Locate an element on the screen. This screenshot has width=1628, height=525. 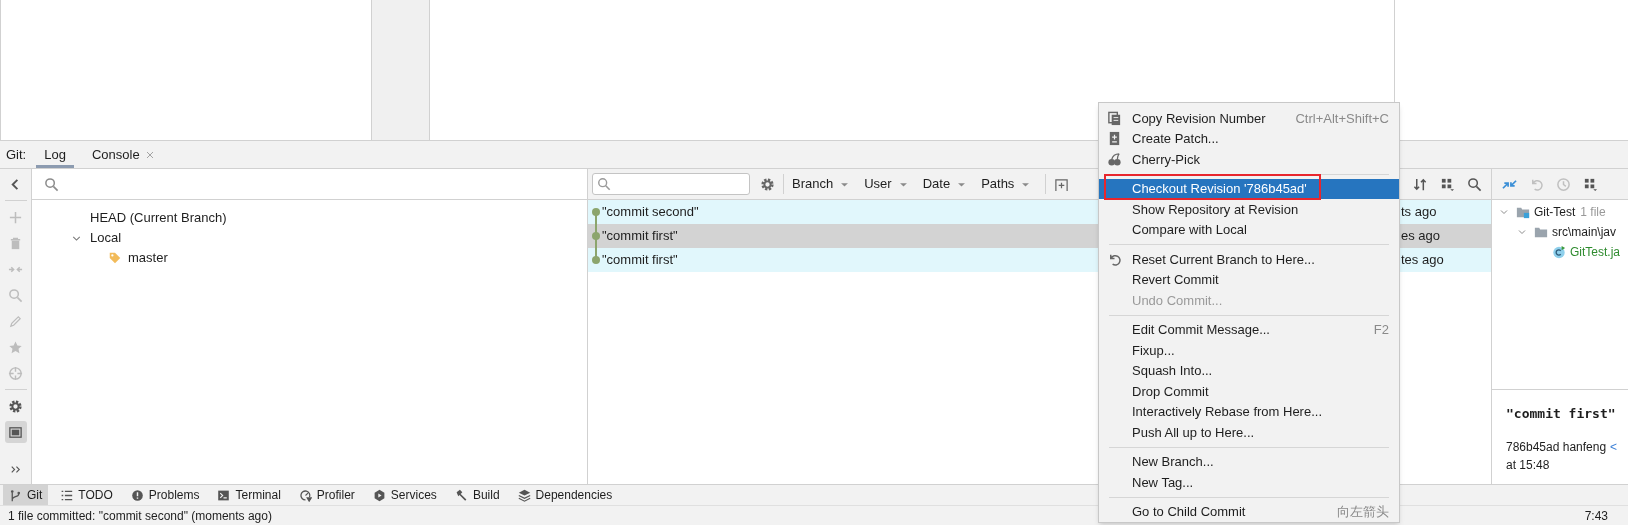
commit-message: "commit second" is located at coordinates (650, 212).